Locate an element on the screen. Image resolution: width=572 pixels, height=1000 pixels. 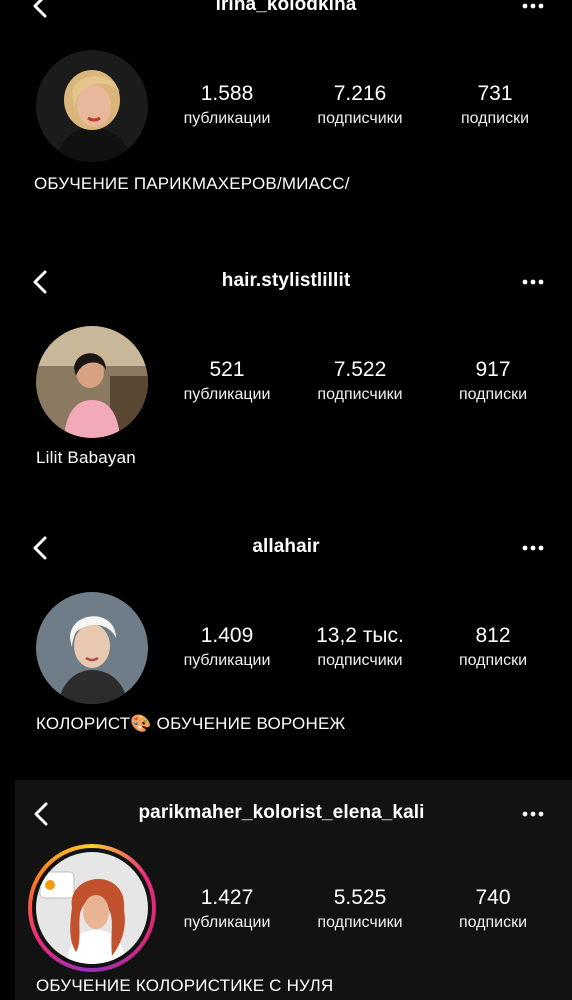
profile-username: irina_kolodkina is located at coordinates (286, 7).